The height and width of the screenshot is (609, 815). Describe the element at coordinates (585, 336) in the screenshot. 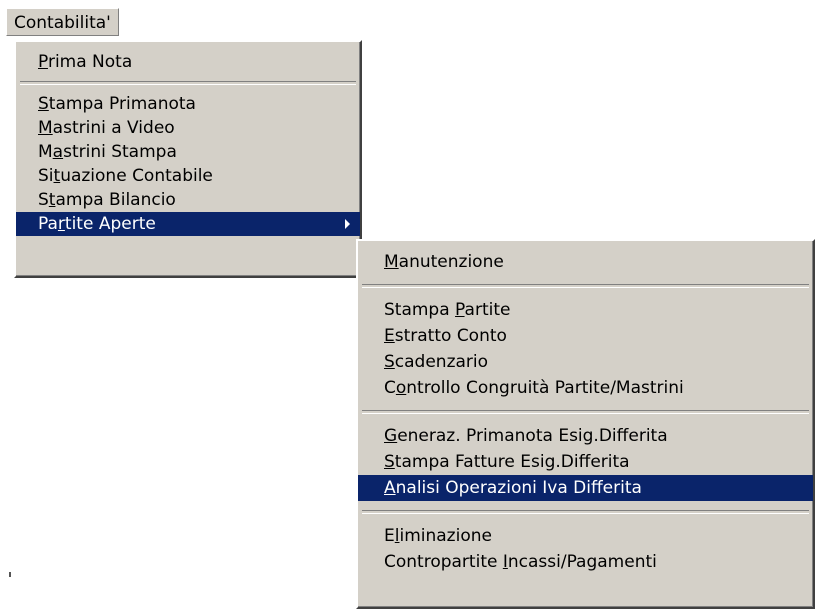

I see `menu-item-estratto-conto: Estratto Conto` at that location.